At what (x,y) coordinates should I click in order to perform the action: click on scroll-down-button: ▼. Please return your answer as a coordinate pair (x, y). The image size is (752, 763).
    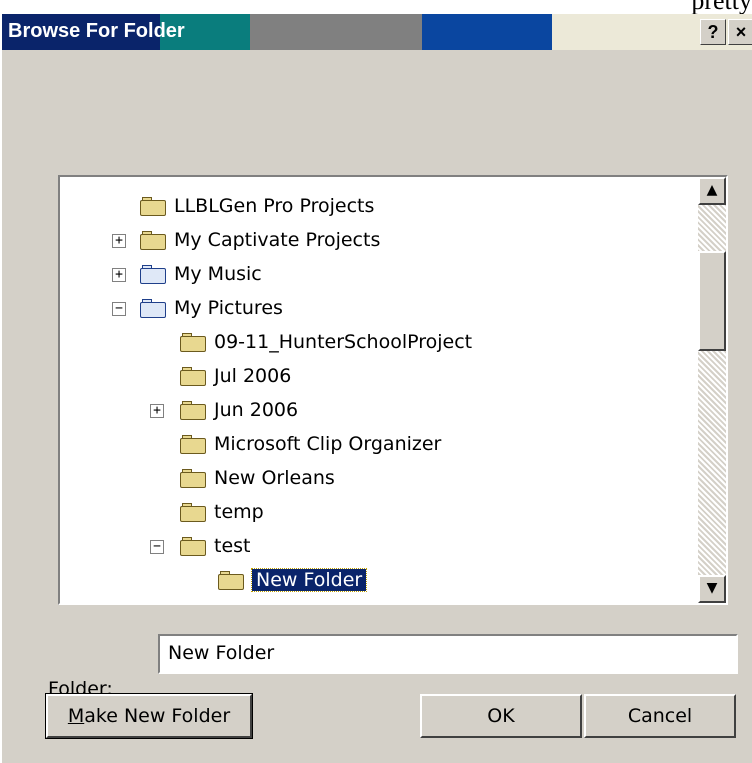
    Looking at the image, I should click on (712, 589).